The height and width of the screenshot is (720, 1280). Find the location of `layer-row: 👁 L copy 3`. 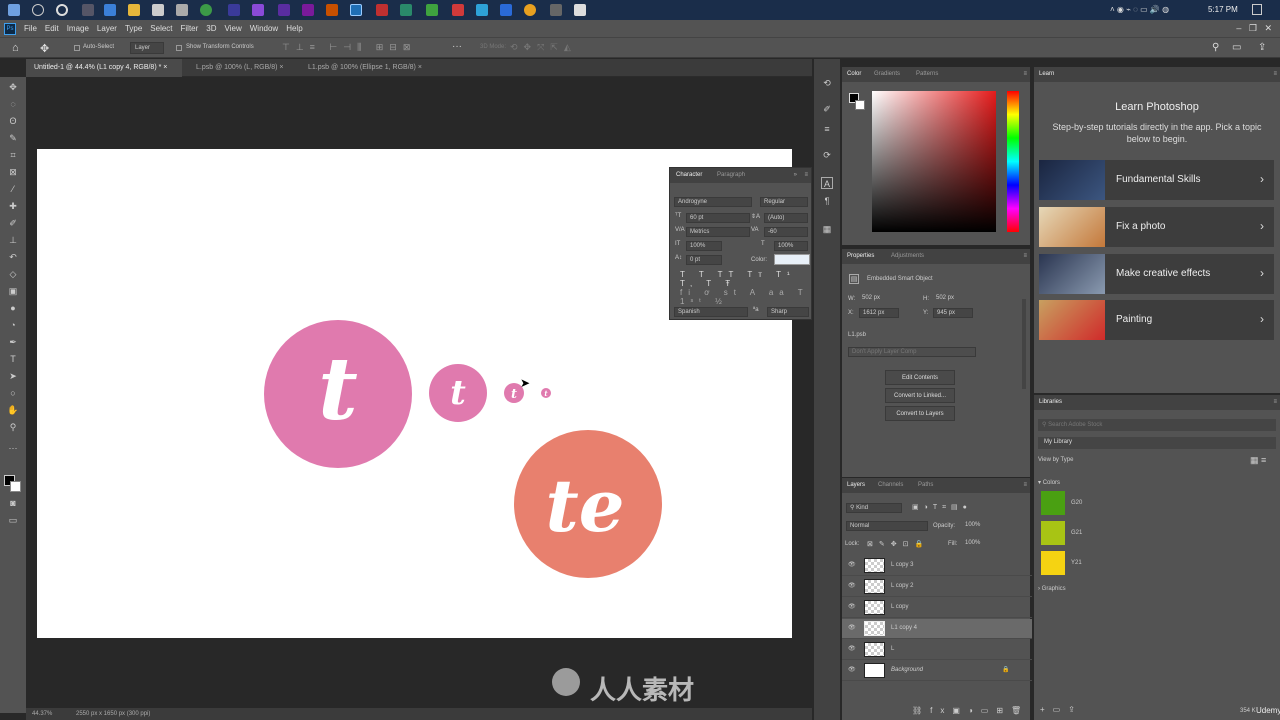

layer-row: 👁 L copy 3 is located at coordinates (937, 566).